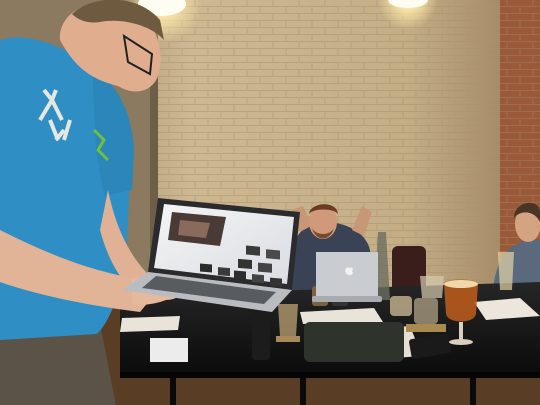  Describe the element at coordinates (169, 350) in the screenshot. I see `napkin` at that location.